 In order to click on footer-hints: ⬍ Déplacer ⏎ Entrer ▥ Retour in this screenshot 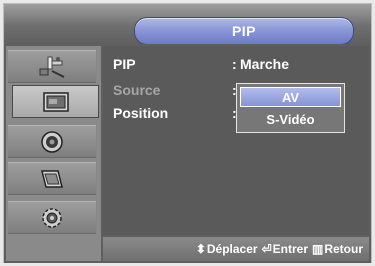, I will do `click(236, 249)`.